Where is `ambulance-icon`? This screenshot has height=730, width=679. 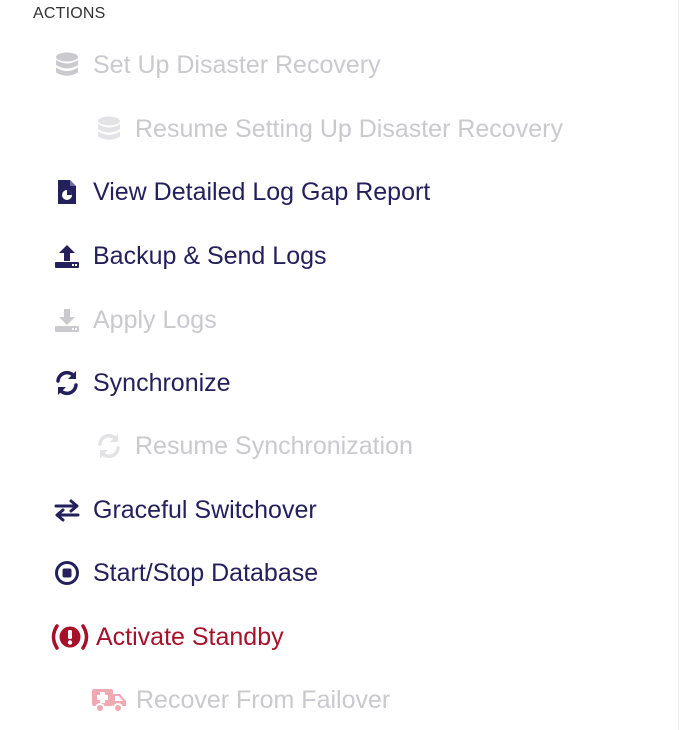
ambulance-icon is located at coordinates (109, 700).